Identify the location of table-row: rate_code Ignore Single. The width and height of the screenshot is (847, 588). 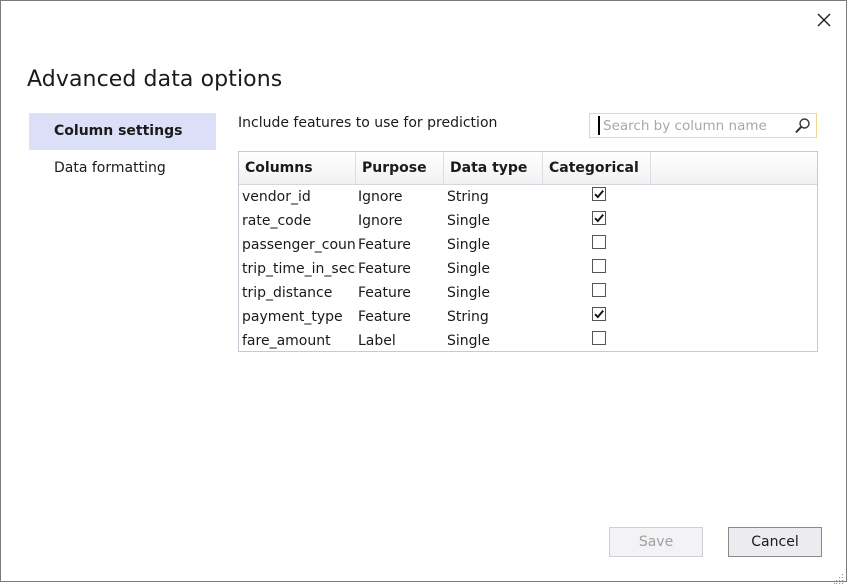
(528, 221).